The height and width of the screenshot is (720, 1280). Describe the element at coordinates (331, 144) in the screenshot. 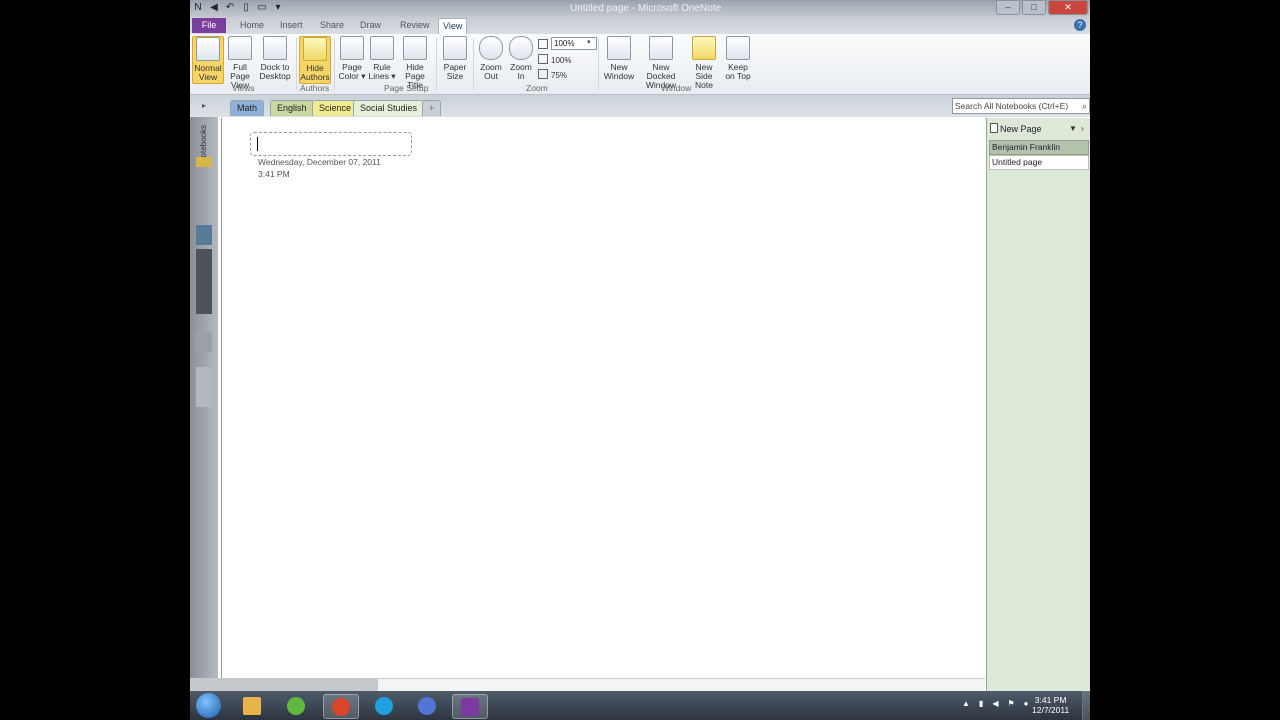

I see `page-title-input` at that location.